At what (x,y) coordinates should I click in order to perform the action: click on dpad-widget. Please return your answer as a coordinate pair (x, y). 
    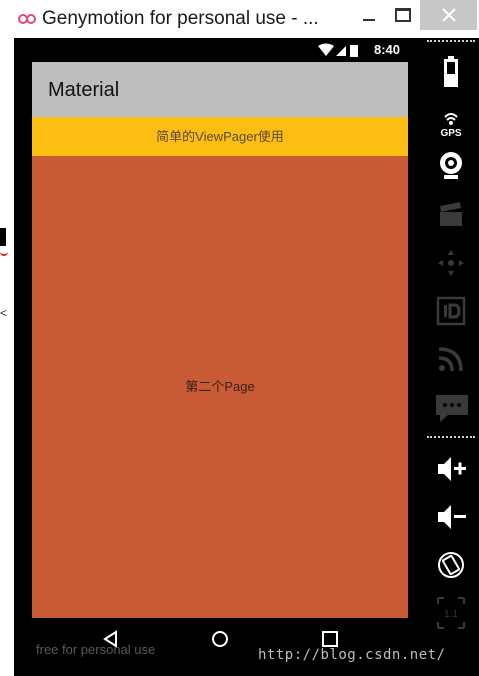
    Looking at the image, I should click on (451, 263).